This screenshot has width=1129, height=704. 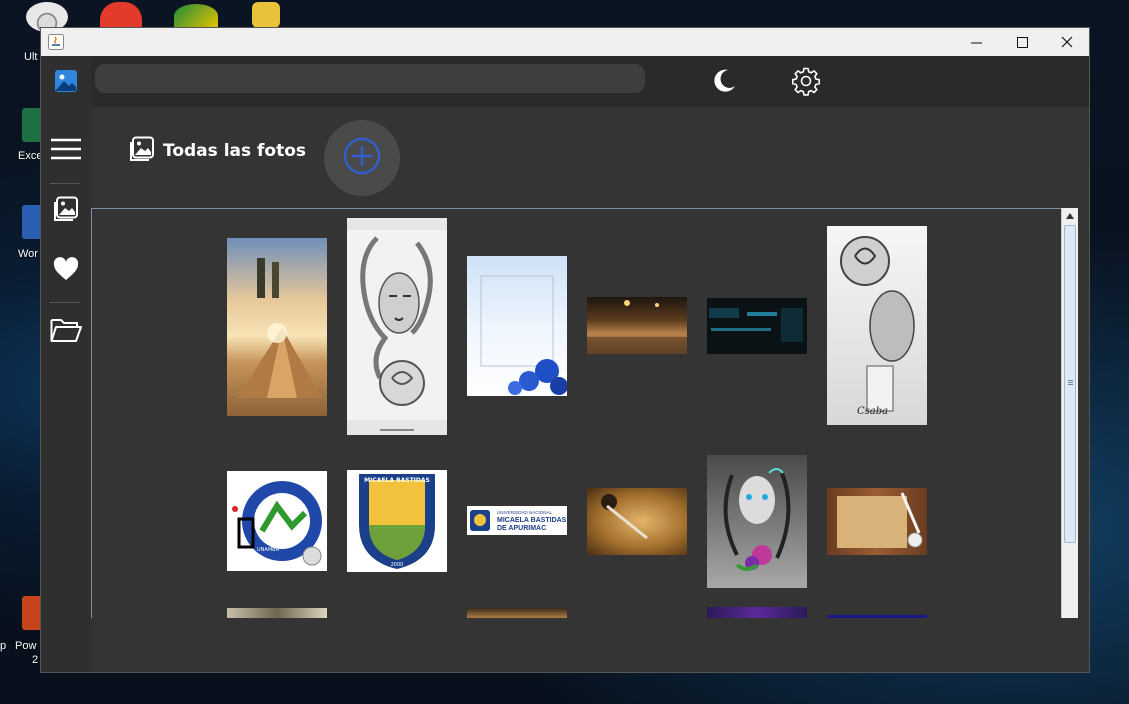 I want to click on banner-line-1: UNIVERSIDAD NACIONAL, so click(x=525, y=512).